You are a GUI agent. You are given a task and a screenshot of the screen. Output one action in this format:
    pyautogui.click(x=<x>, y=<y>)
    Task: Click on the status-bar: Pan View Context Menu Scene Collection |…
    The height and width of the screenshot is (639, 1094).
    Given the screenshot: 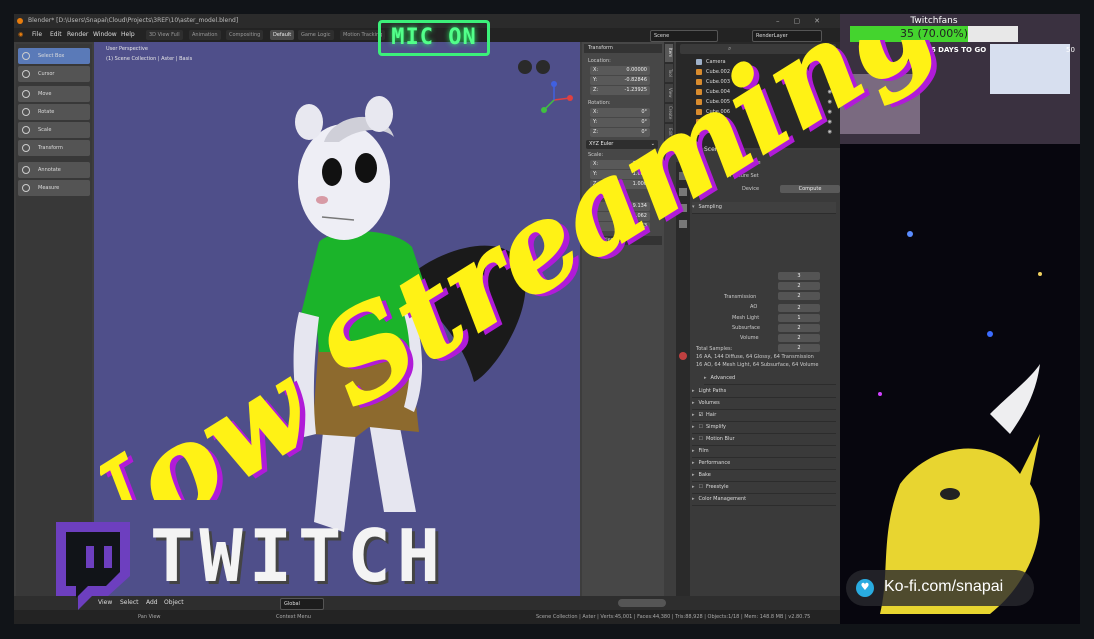 What is the action you would take?
    pyautogui.click(x=427, y=617)
    